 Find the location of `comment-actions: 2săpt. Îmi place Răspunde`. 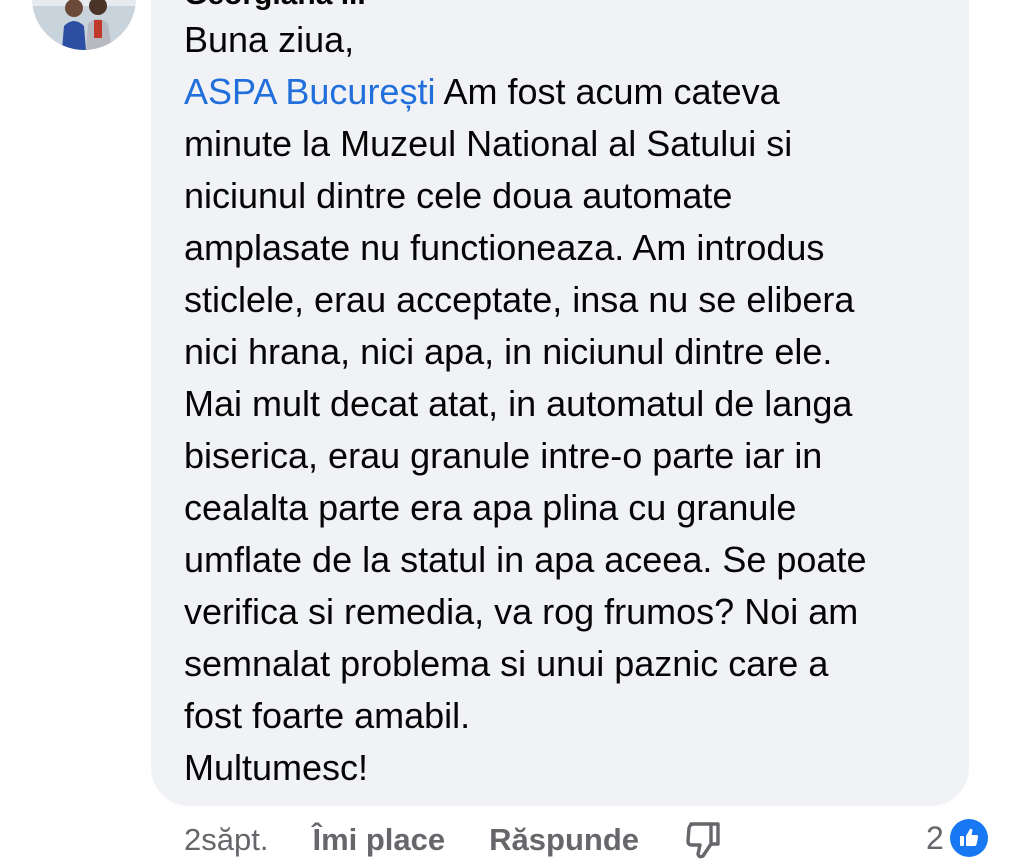

comment-actions: 2săpt. Îmi place Răspunde is located at coordinates (453, 840).